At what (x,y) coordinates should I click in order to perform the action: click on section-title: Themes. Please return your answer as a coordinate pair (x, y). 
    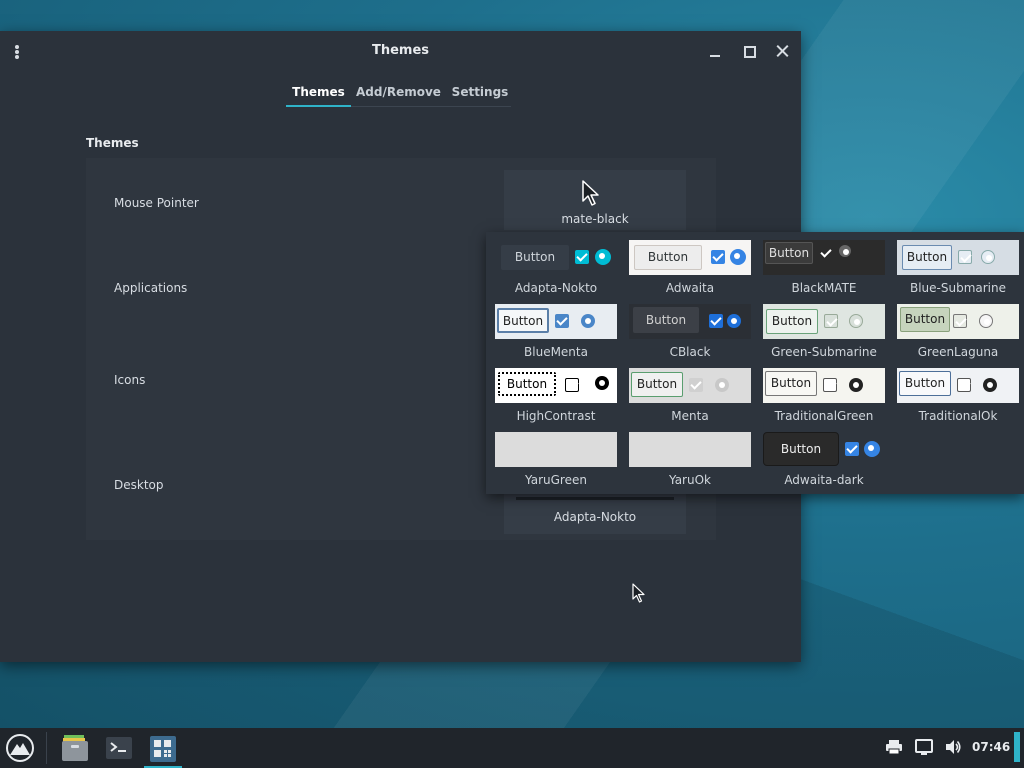
    Looking at the image, I should click on (112, 143).